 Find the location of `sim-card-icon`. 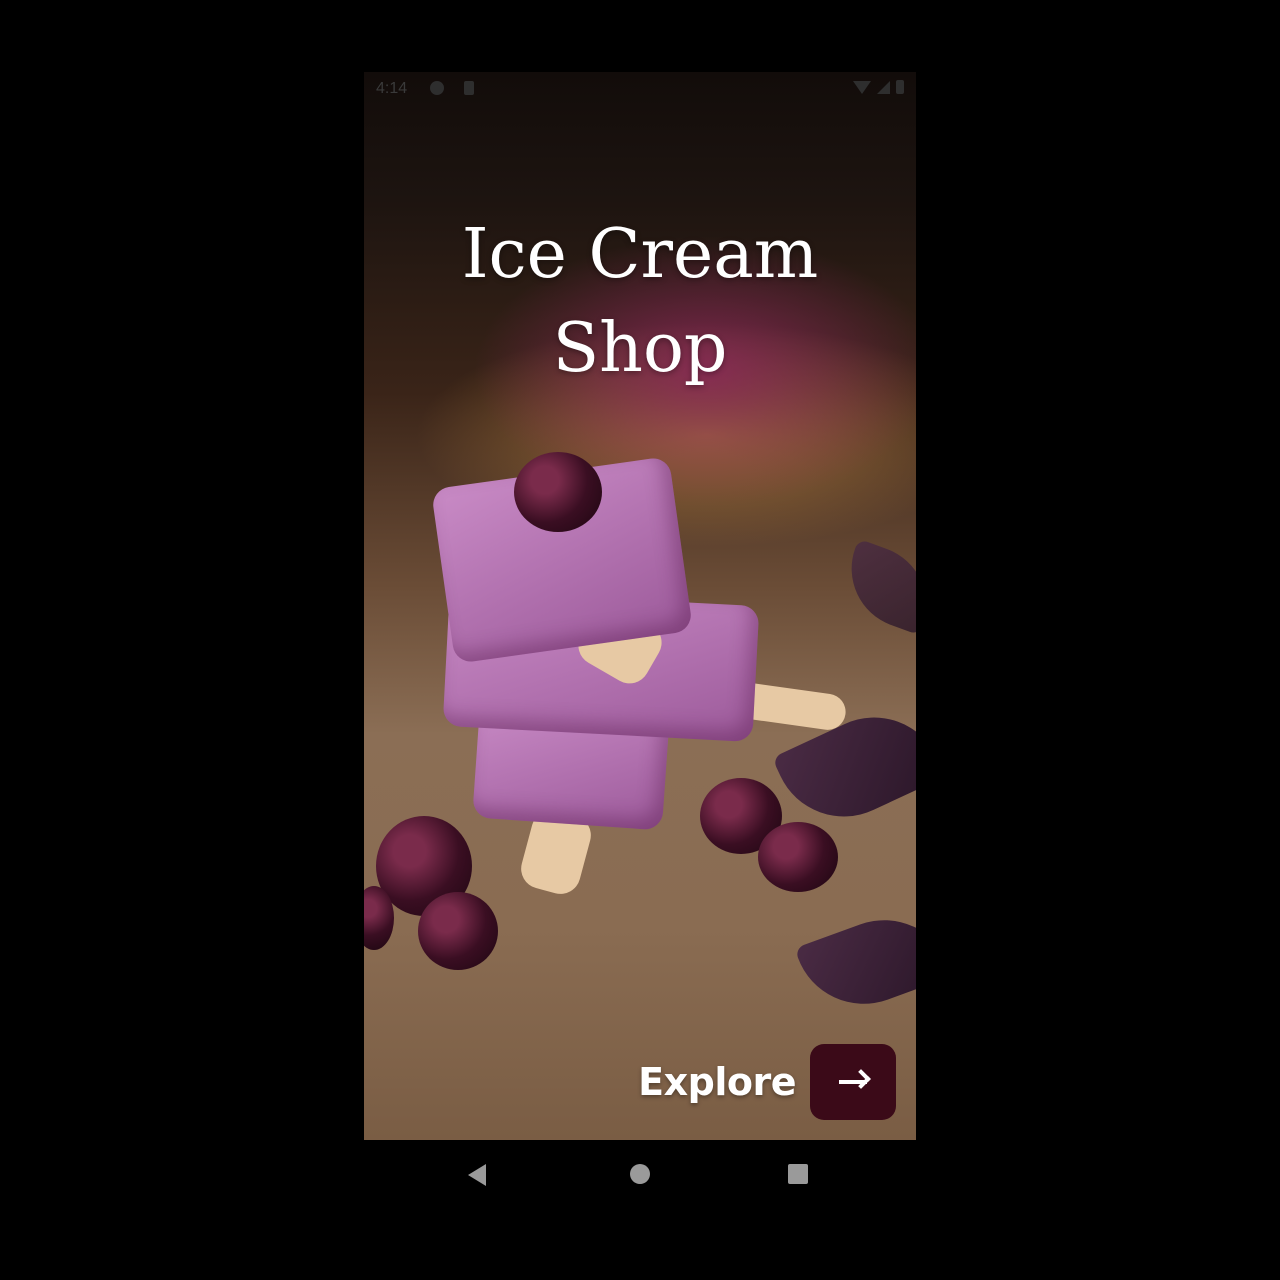

sim-card-icon is located at coordinates (469, 88).